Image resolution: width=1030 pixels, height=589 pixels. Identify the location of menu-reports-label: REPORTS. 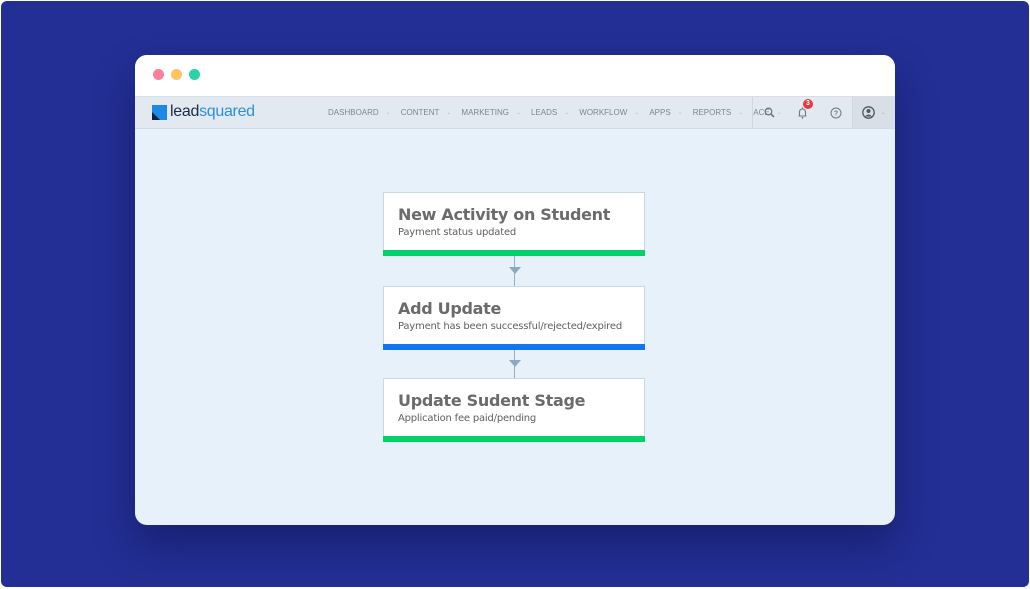
(712, 112).